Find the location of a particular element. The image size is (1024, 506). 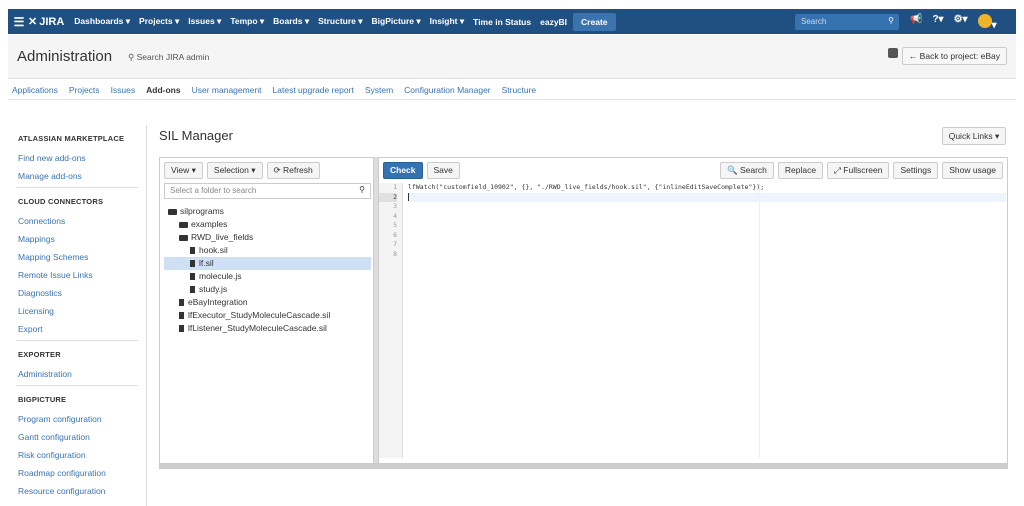

top-nav-item: Insight ▾ is located at coordinates (447, 21).